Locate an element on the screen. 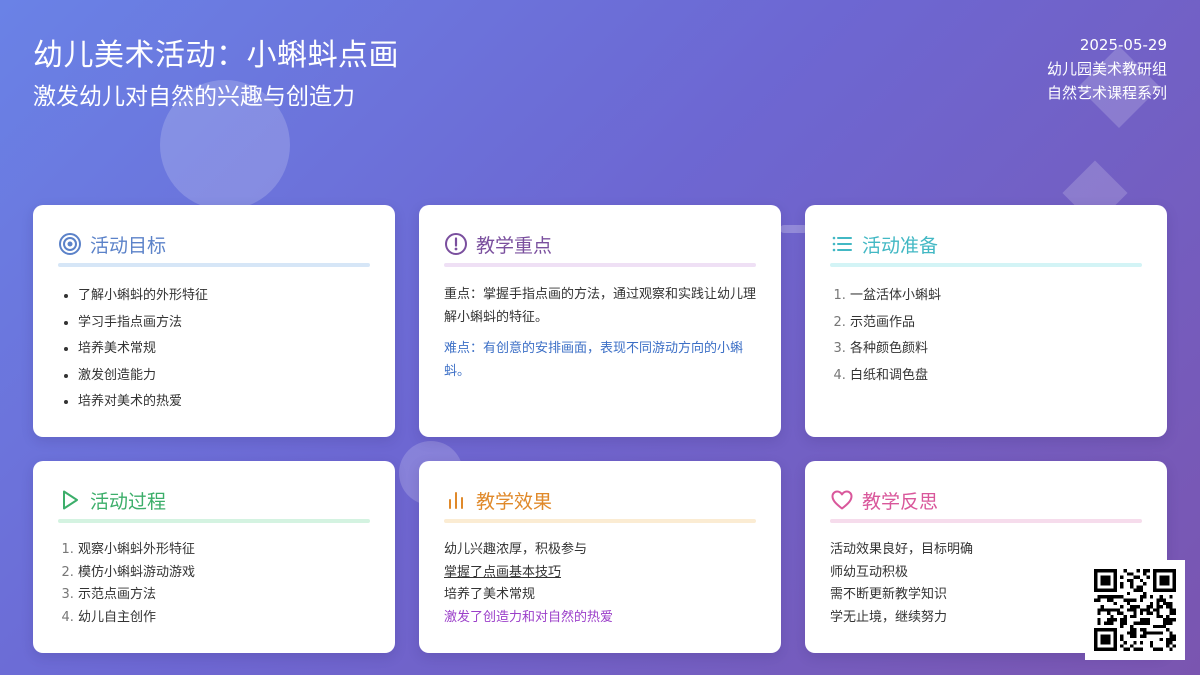 This screenshot has height=675, width=1200. card-title: 教学重点 is located at coordinates (514, 245).